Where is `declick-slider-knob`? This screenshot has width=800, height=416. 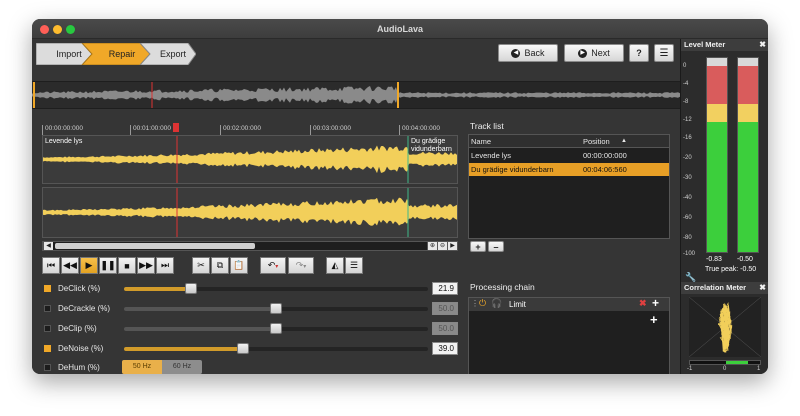
declick-slider-knob is located at coordinates (190, 288).